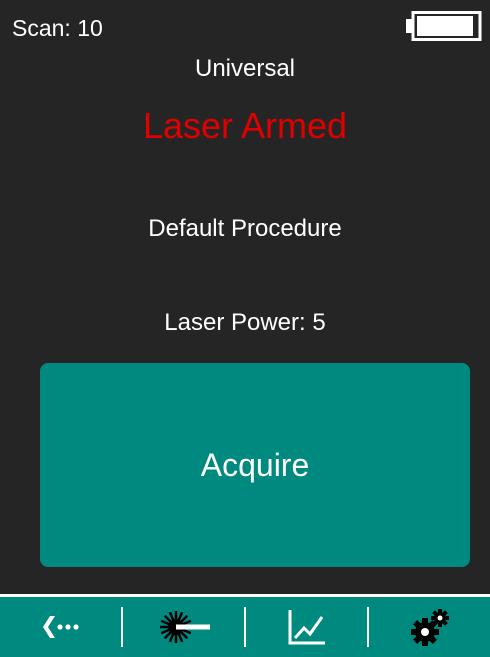 Image resolution: width=490 pixels, height=657 pixels. I want to click on procedure-label: Default Procedure, so click(245, 229).